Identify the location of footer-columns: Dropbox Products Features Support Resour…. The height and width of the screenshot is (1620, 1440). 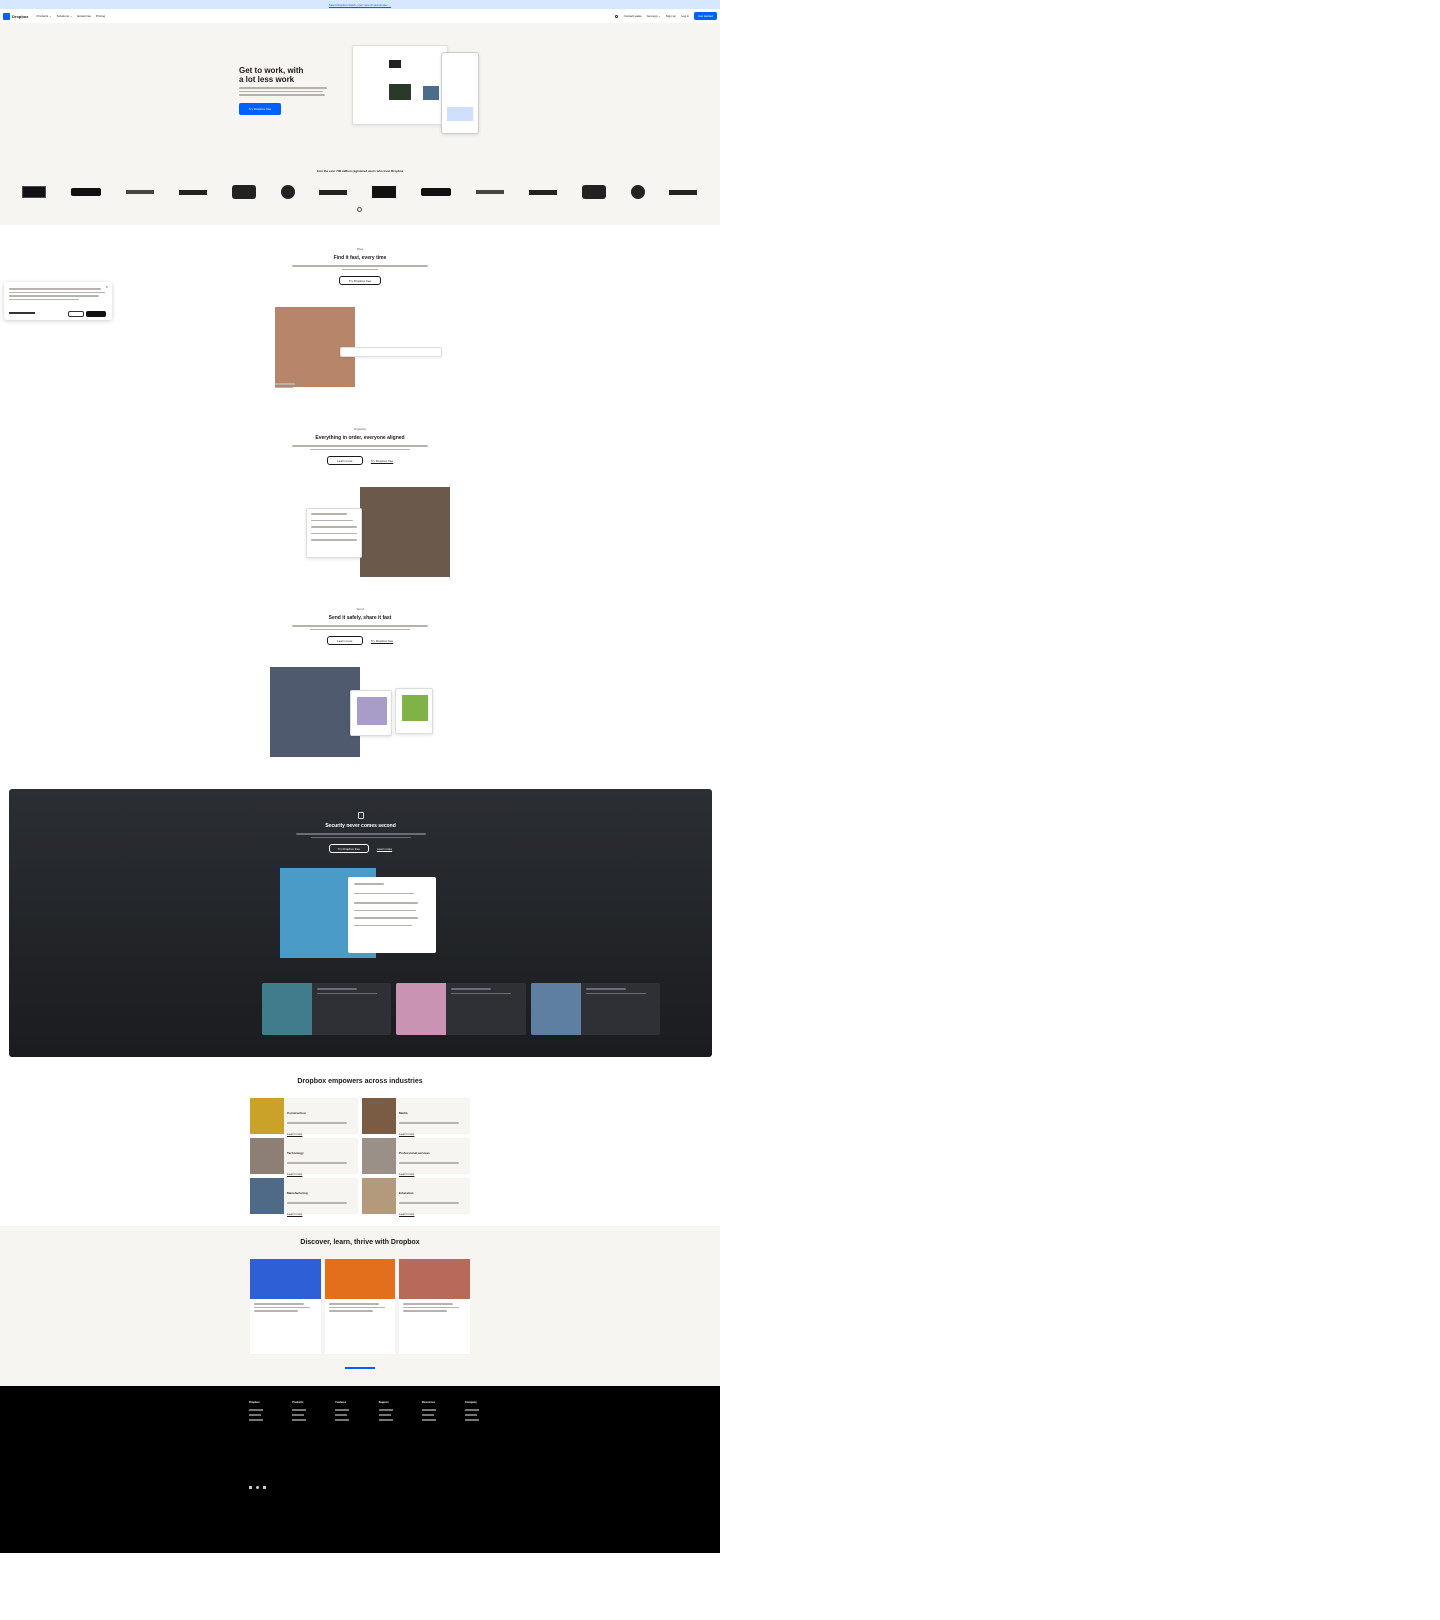
(364, 1412).